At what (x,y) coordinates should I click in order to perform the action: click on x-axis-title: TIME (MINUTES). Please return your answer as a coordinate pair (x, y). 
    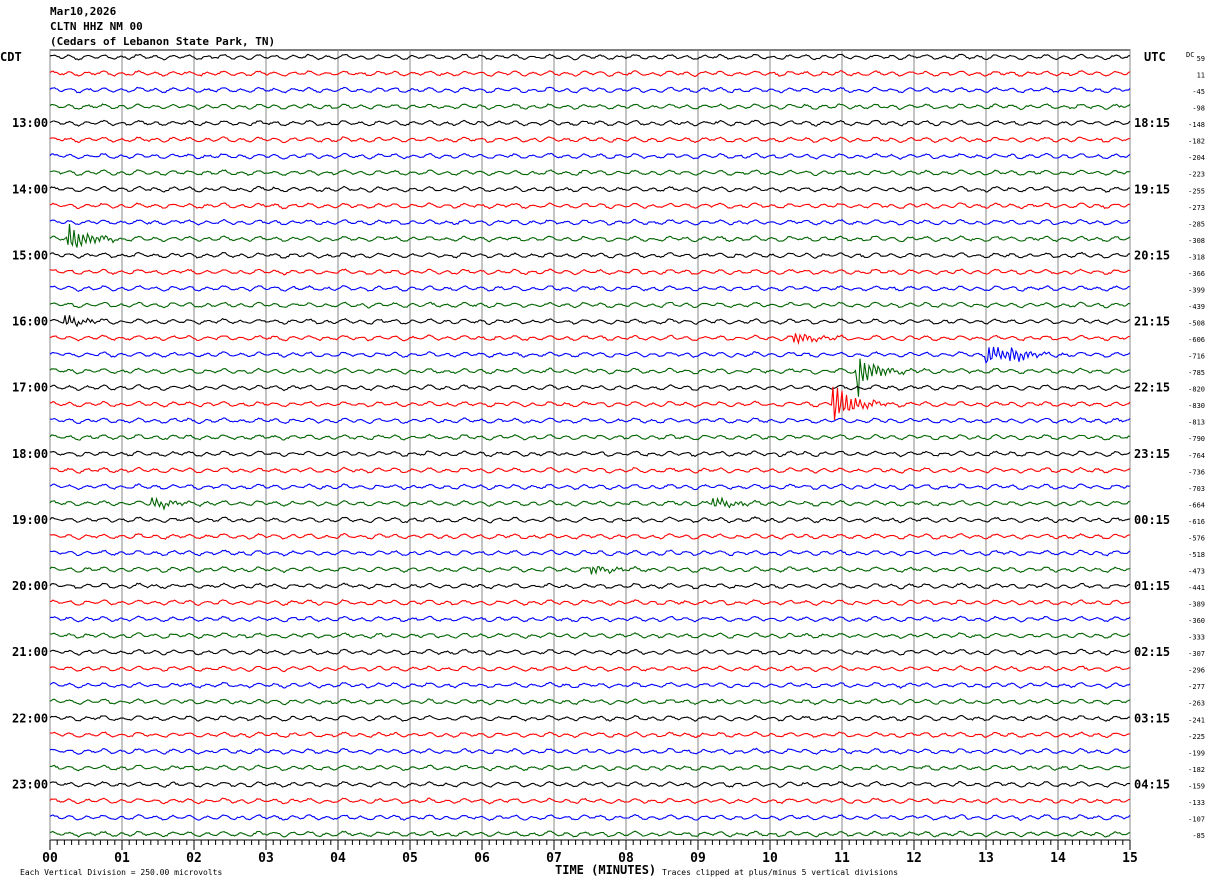
    Looking at the image, I should click on (605, 870).